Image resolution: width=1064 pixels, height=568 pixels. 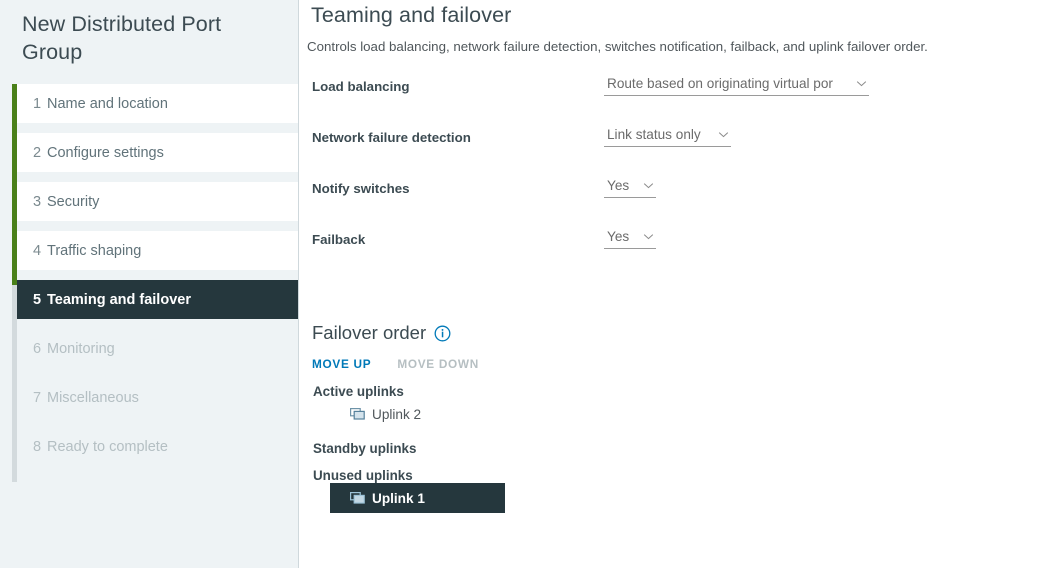 I want to click on uplink-list-item-uplink-2: Uplink 2, so click(x=417, y=414).